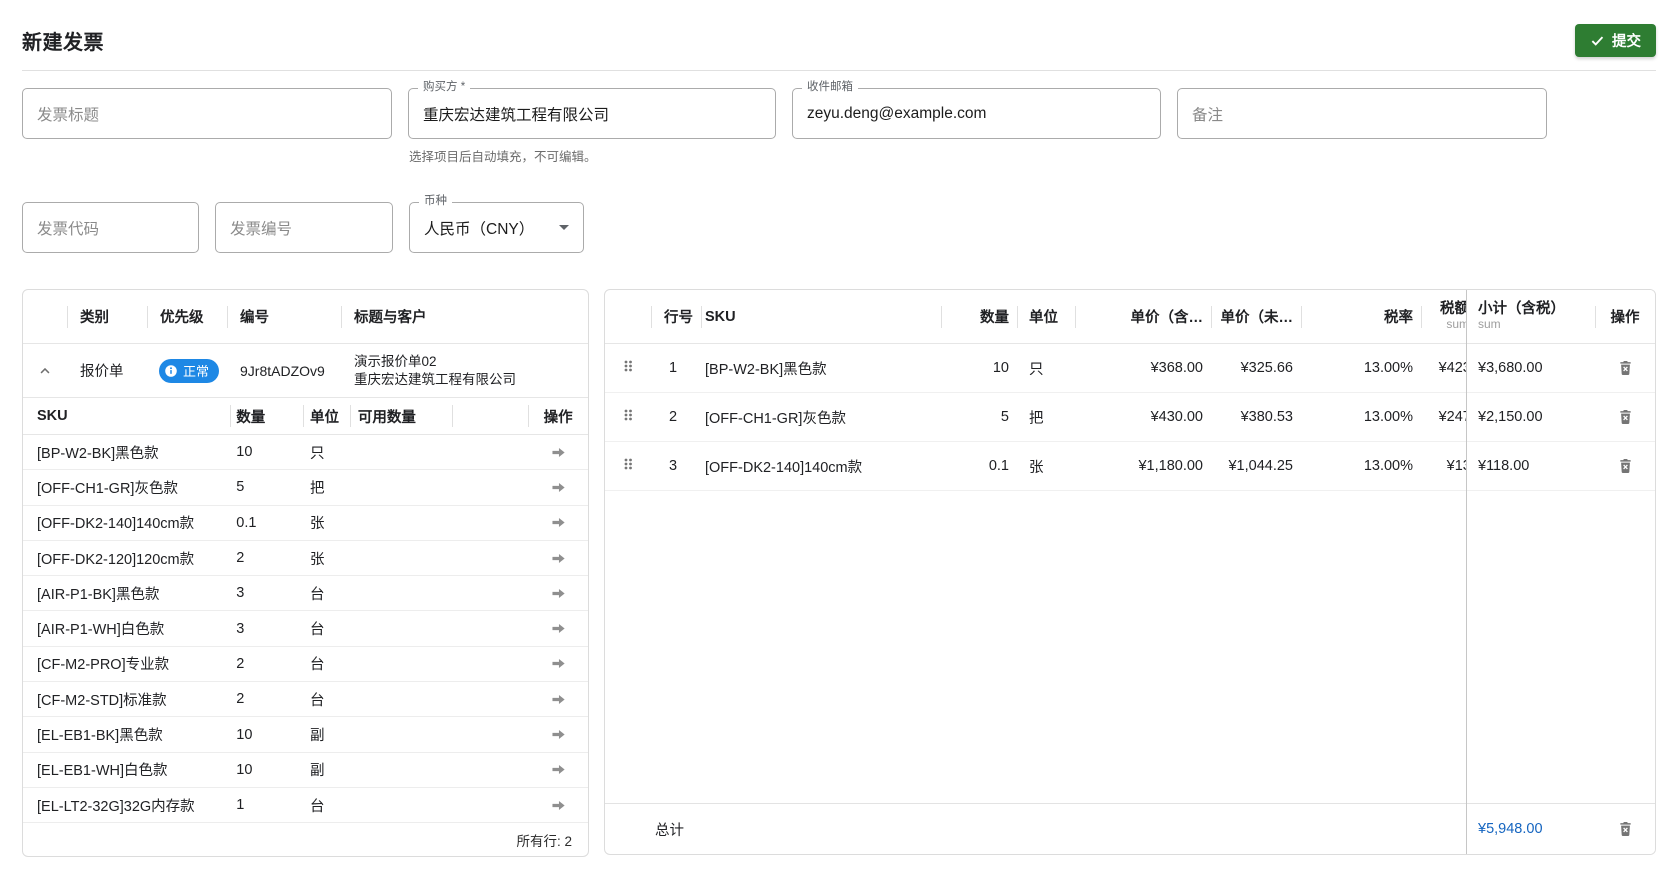 The image size is (1680, 871). I want to click on source-table-header: 类别 优先级 编号 标题与客户, so click(305, 317).